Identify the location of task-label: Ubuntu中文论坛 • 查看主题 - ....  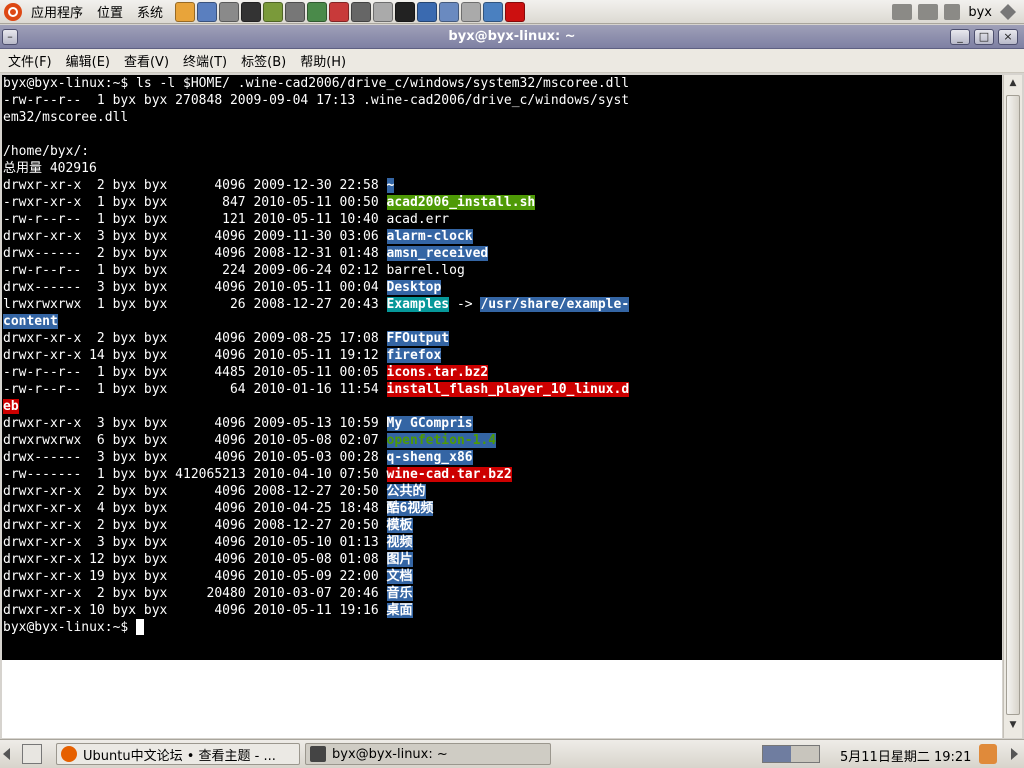
(179, 756).